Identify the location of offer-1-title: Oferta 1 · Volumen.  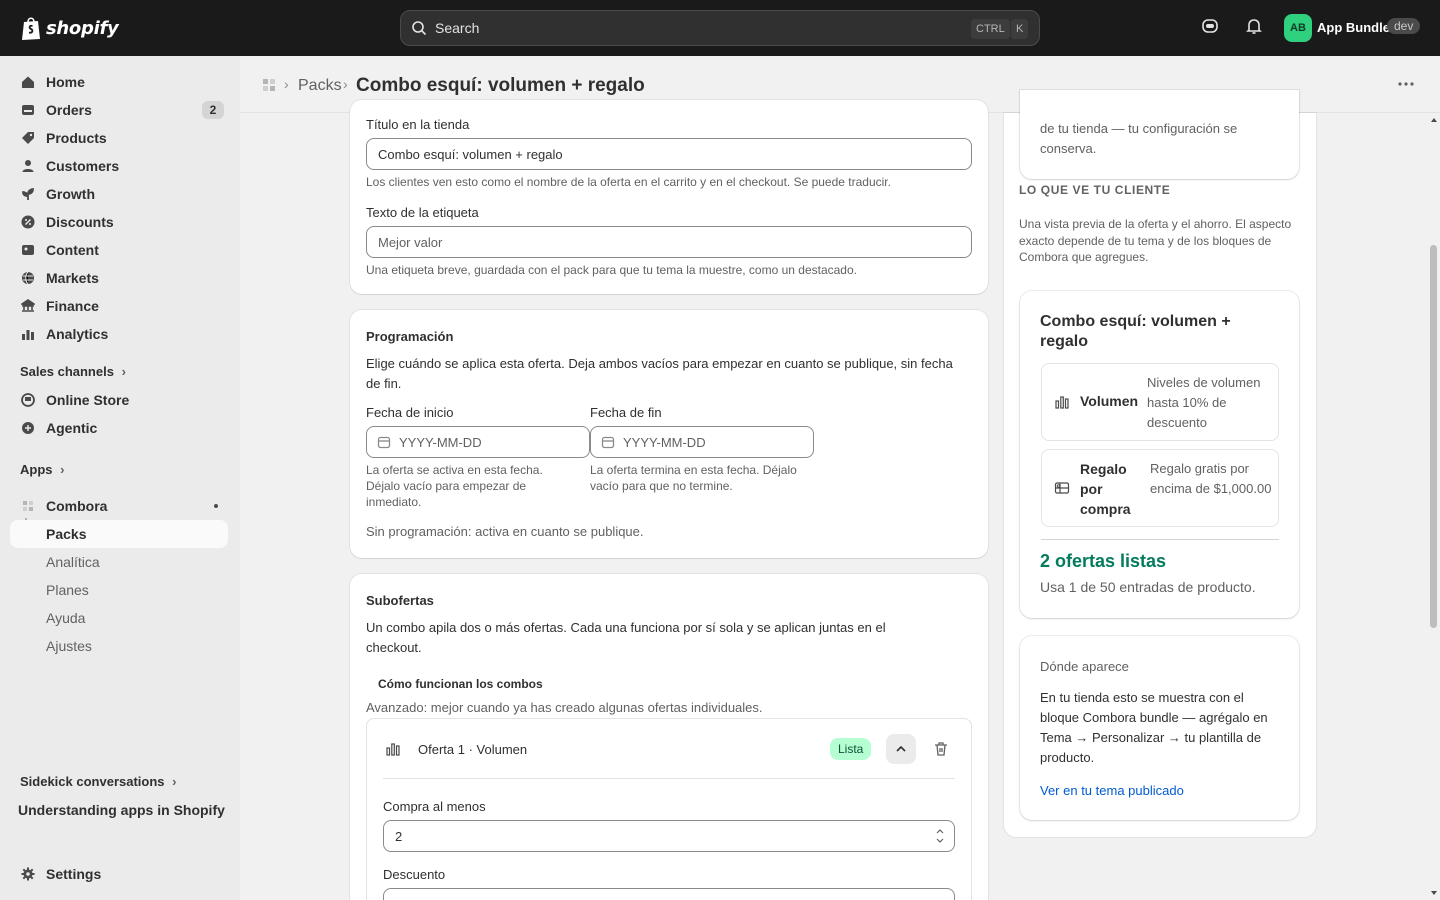
(472, 749).